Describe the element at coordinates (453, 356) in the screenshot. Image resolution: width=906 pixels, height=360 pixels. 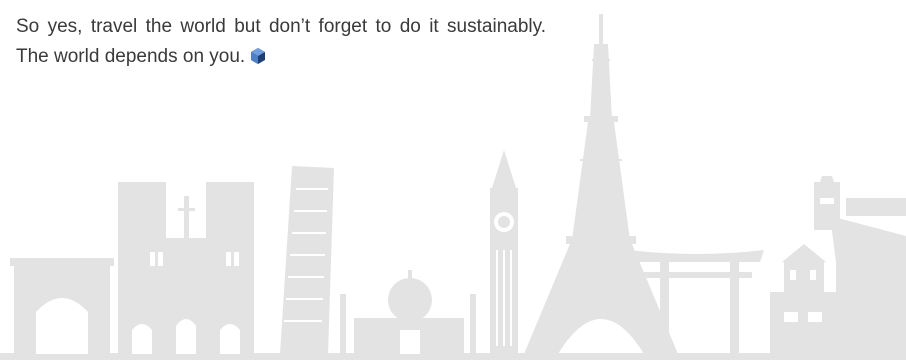
I see `ground-strip` at that location.